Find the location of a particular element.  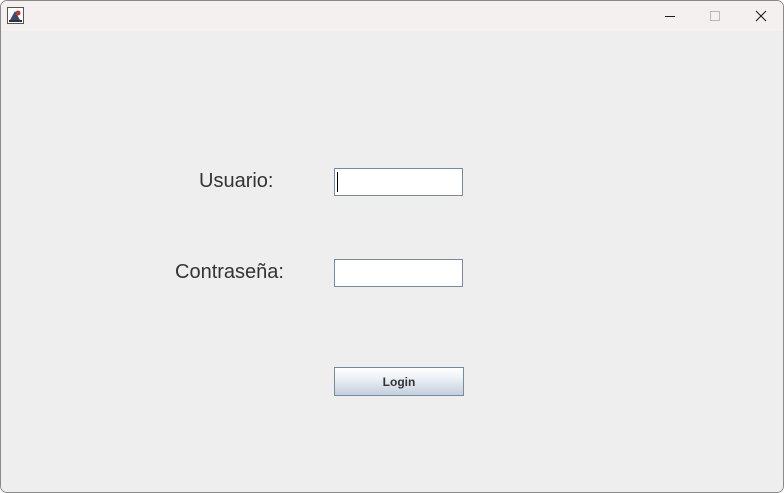

text-caret is located at coordinates (337, 182).